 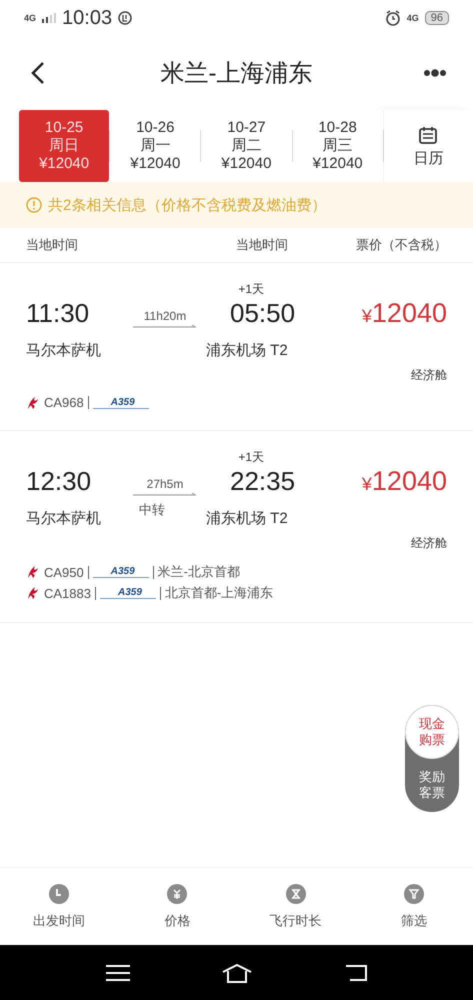 What do you see at coordinates (237, 74) in the screenshot?
I see `page-title: 米兰-上海浦东` at bounding box center [237, 74].